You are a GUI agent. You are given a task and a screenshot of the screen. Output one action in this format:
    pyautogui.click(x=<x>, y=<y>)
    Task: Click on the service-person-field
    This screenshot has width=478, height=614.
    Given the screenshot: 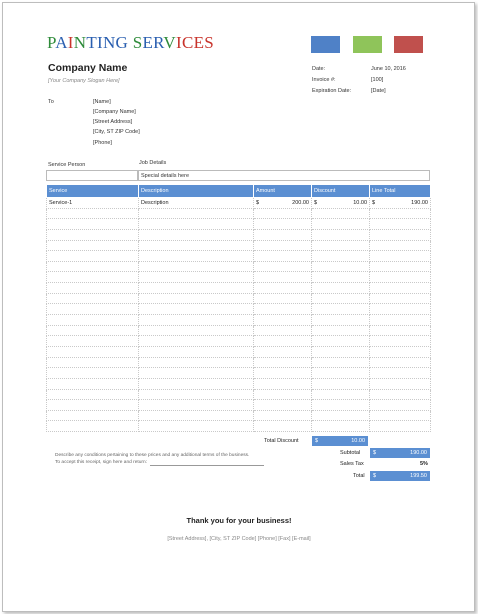 What is the action you would take?
    pyautogui.click(x=92, y=175)
    